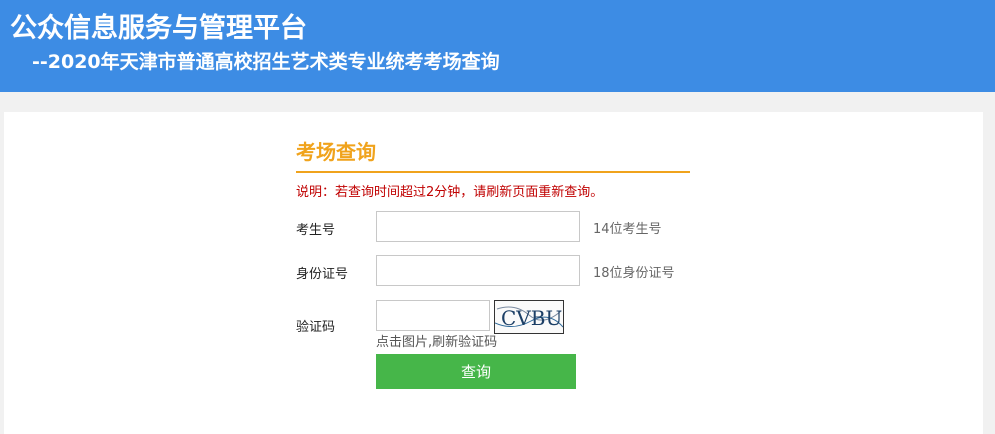 The width and height of the screenshot is (995, 434). Describe the element at coordinates (478, 270) in the screenshot. I see `id-number-input` at that location.